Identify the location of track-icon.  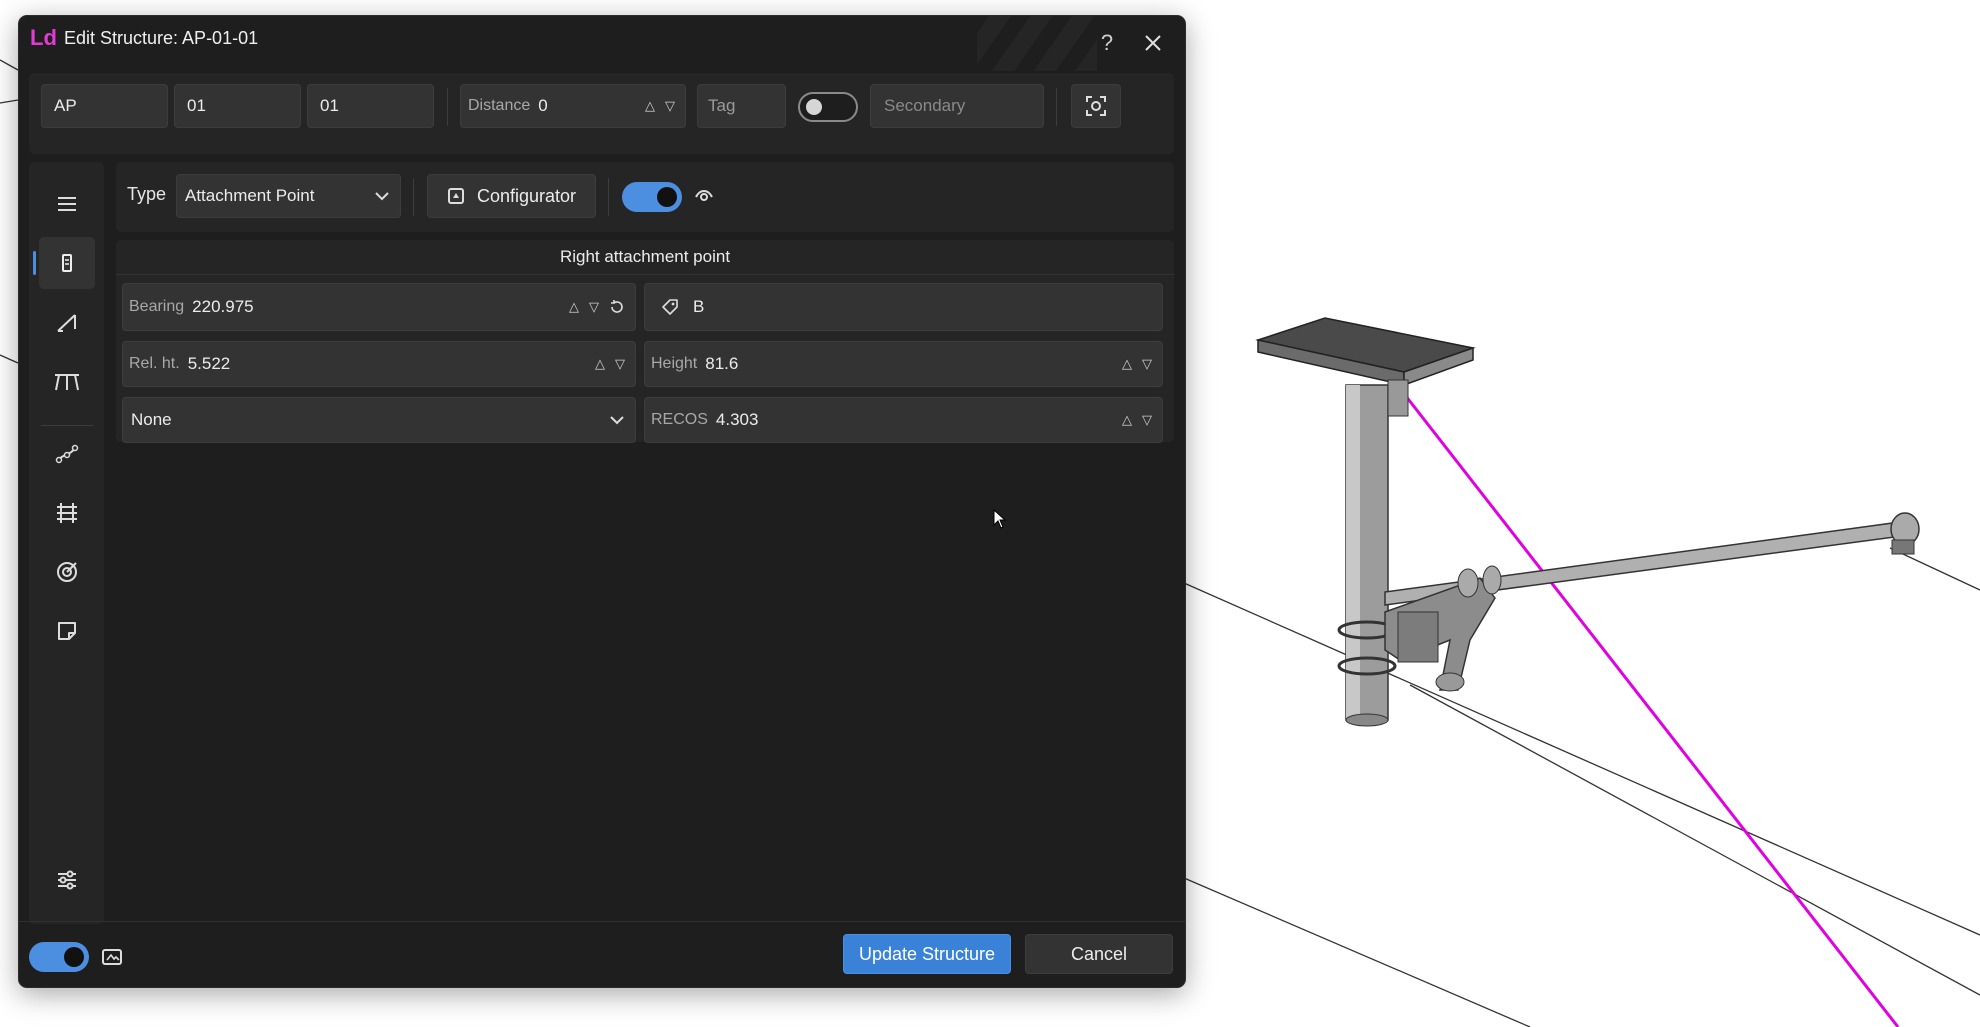
(67, 513).